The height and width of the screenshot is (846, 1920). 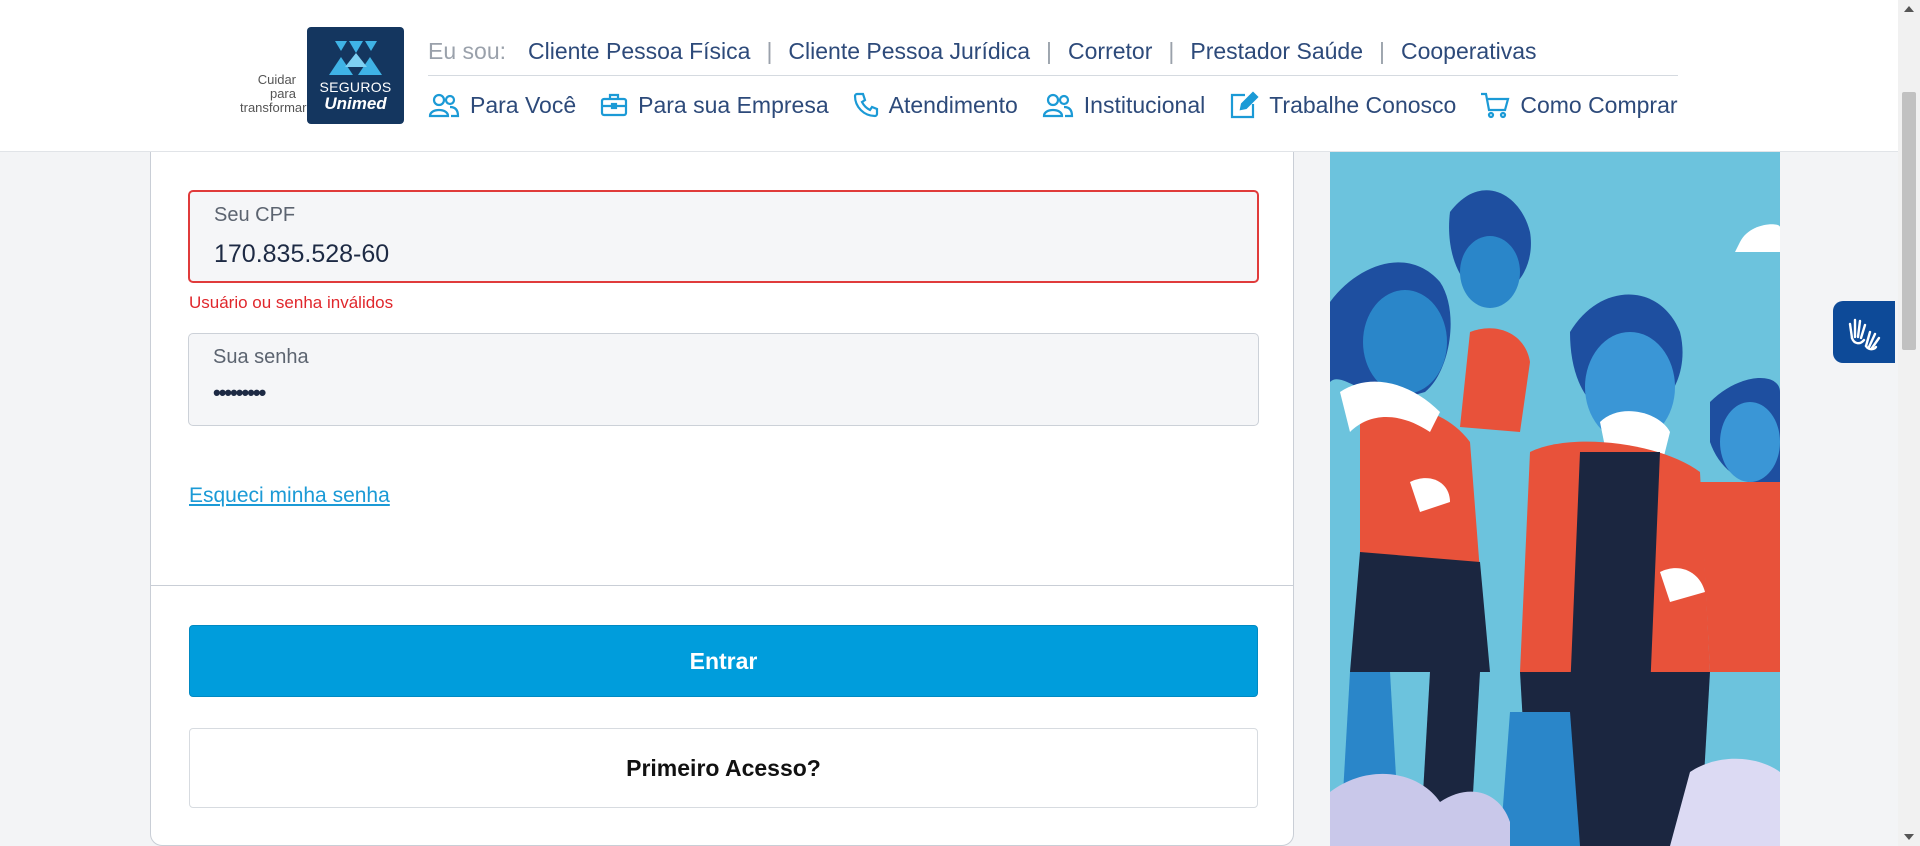 I want to click on brand-tagline: Cuidar para transformar, so click(x=273, y=93).